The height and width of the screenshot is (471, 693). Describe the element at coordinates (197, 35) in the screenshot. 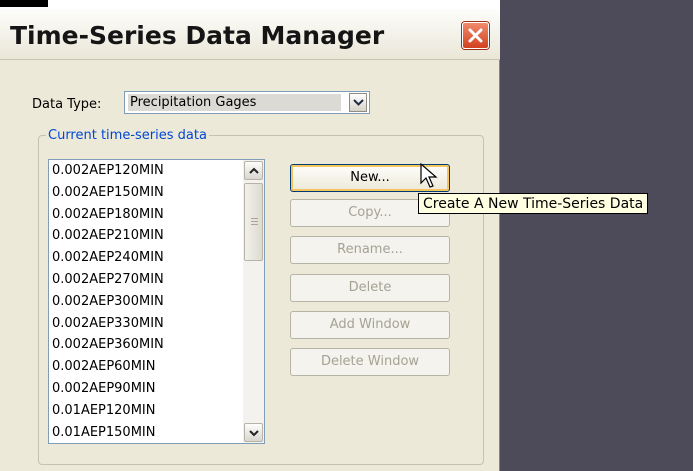

I see `window-title: Time-Series Data Manager` at that location.